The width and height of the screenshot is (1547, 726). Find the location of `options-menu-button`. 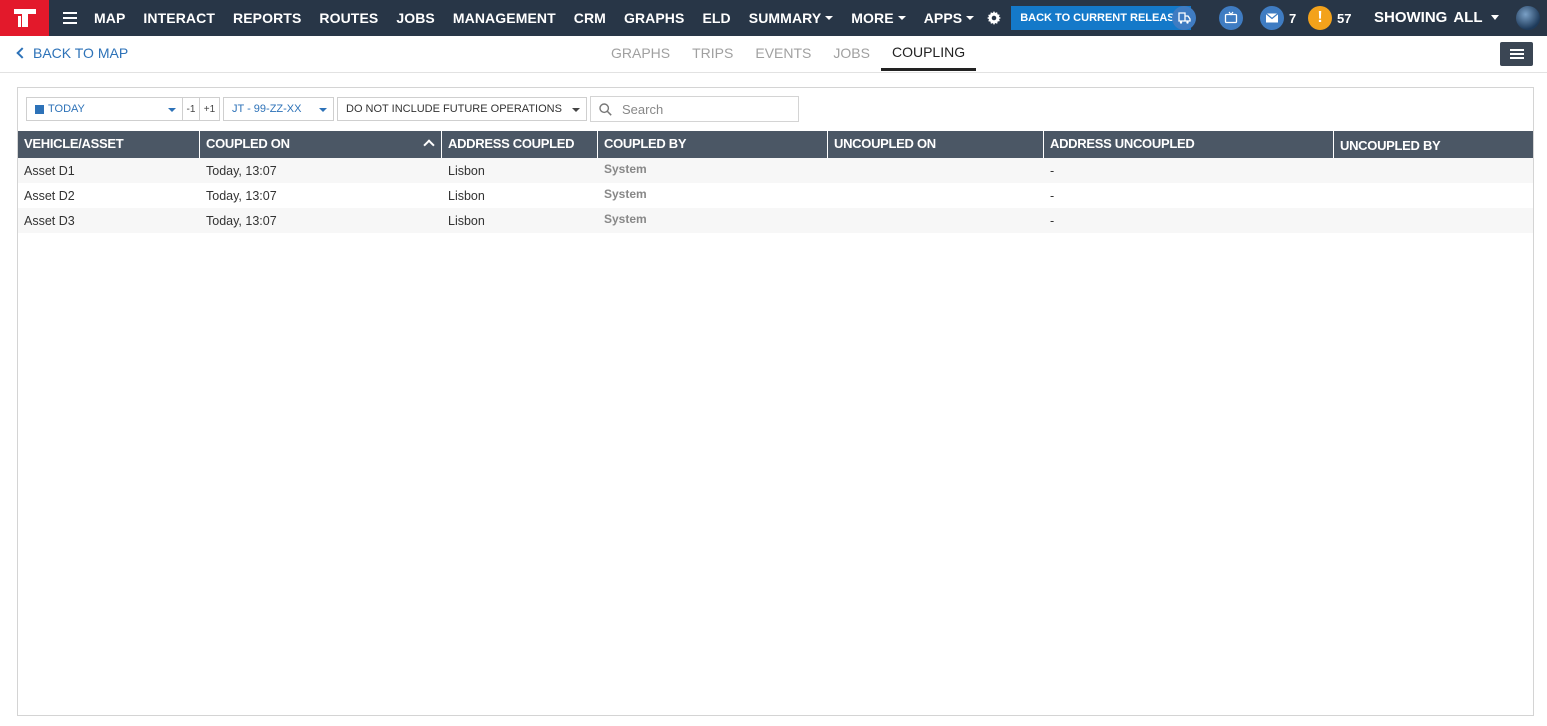

options-menu-button is located at coordinates (1516, 54).